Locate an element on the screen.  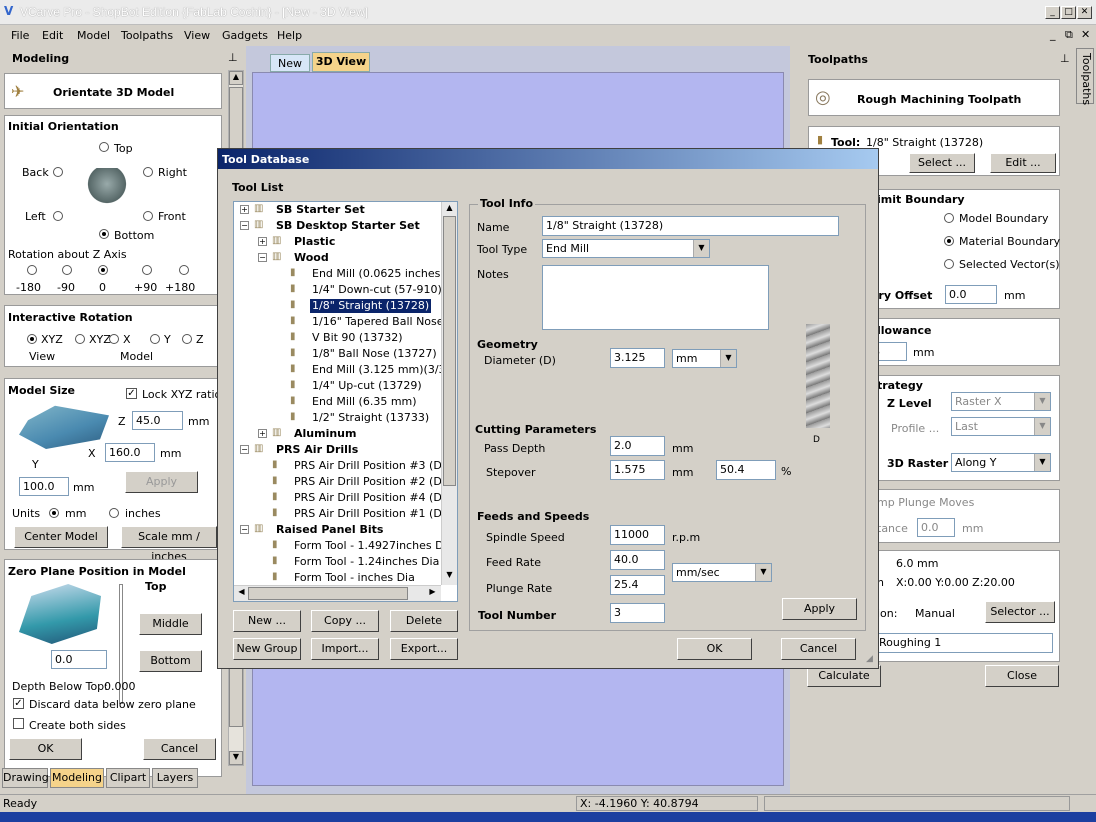
rotation-minus90-radio is located at coordinates (67, 270).